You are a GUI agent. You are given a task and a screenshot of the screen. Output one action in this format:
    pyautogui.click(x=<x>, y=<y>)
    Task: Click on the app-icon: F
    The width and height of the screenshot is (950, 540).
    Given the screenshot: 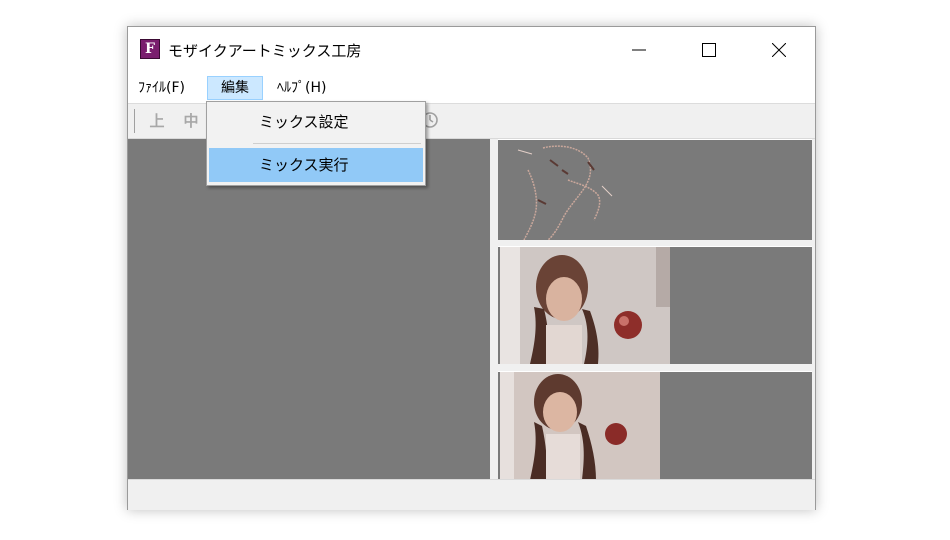 What is the action you would take?
    pyautogui.click(x=150, y=49)
    